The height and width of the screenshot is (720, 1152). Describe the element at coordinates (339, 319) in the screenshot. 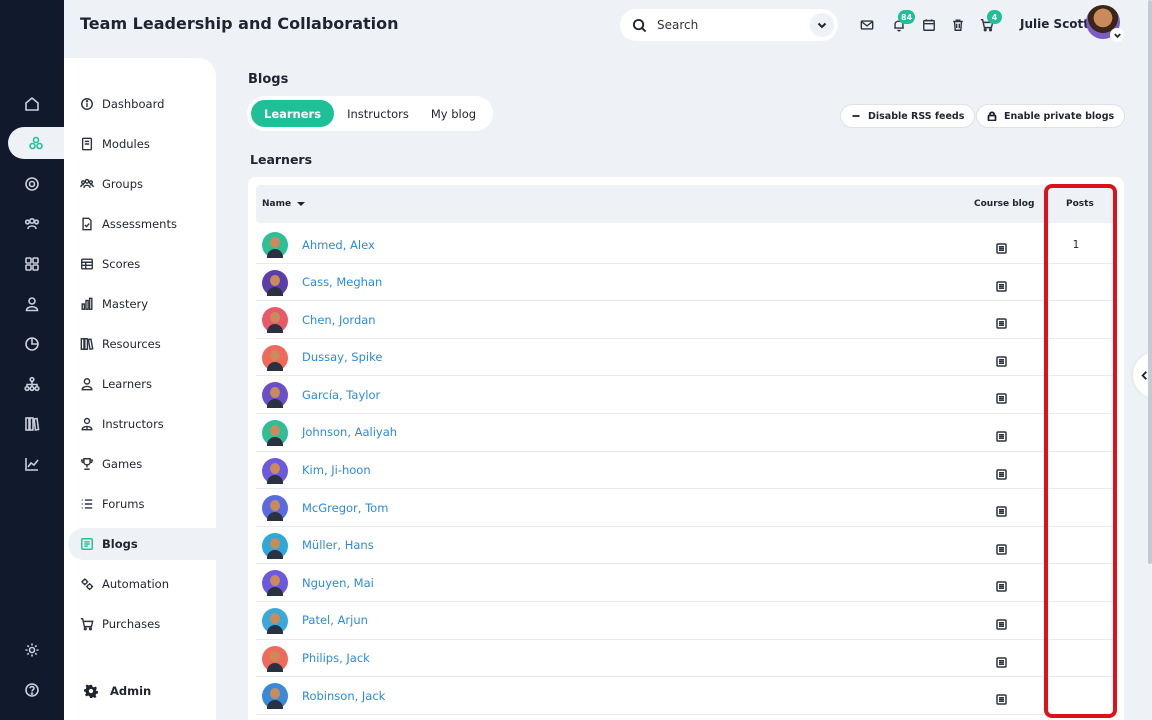

I see `learner-name-link: Chen, Jordan` at that location.